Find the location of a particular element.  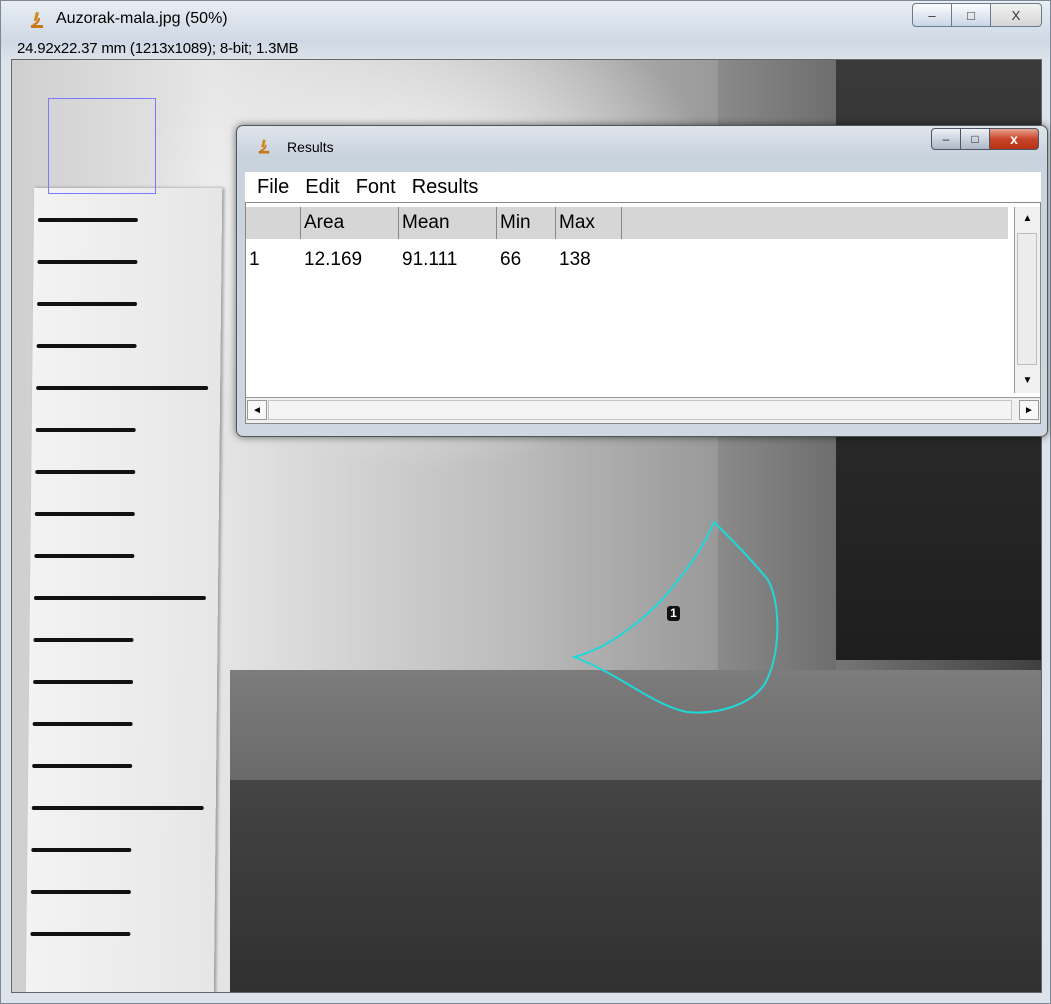

results-maximize-button: □ is located at coordinates (975, 139).